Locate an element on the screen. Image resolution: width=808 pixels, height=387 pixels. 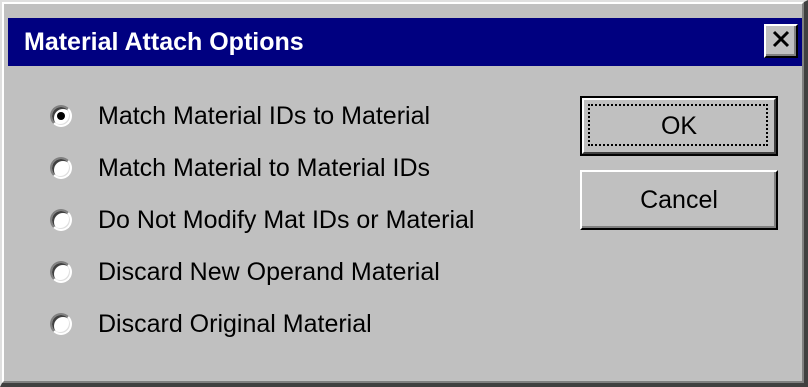
radio-option-label: Discard New Operand Material is located at coordinates (269, 272).